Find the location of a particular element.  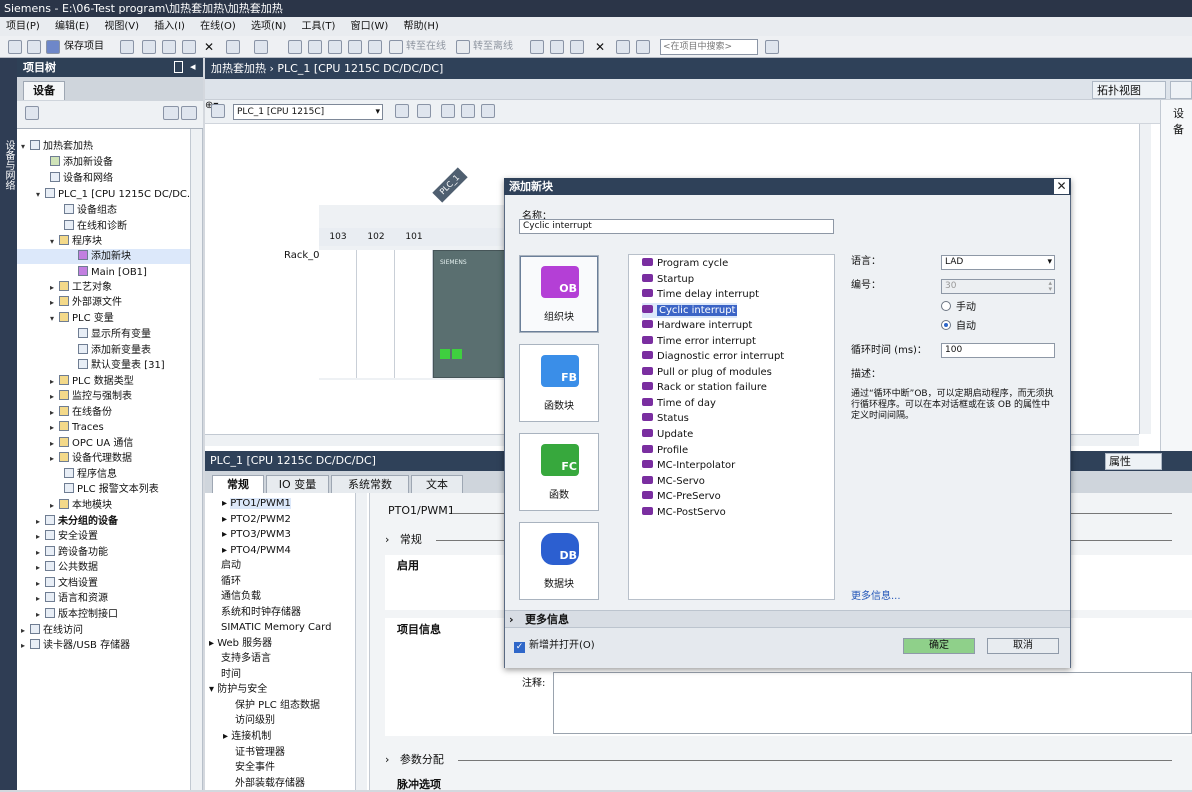

menu-tools: 工具(T) is located at coordinates (319, 26).